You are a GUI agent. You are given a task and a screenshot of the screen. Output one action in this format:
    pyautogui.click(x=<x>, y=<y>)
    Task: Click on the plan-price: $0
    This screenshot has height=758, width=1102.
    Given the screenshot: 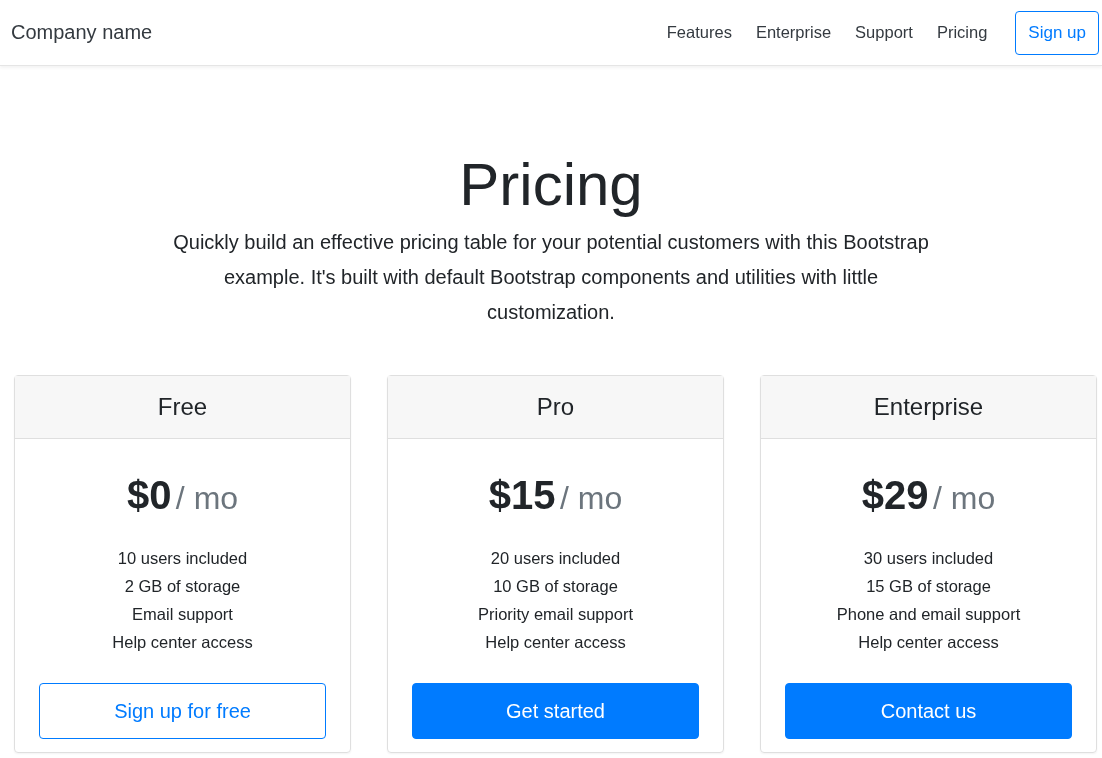 What is the action you would take?
    pyautogui.click(x=149, y=495)
    